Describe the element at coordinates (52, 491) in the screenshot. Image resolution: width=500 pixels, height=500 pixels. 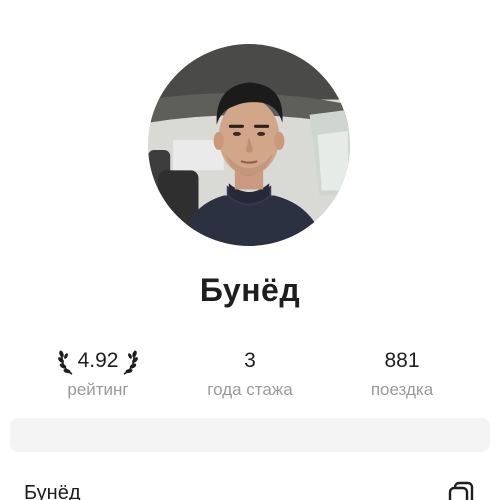
I see `driver-name-row-label: Бунёд` at that location.